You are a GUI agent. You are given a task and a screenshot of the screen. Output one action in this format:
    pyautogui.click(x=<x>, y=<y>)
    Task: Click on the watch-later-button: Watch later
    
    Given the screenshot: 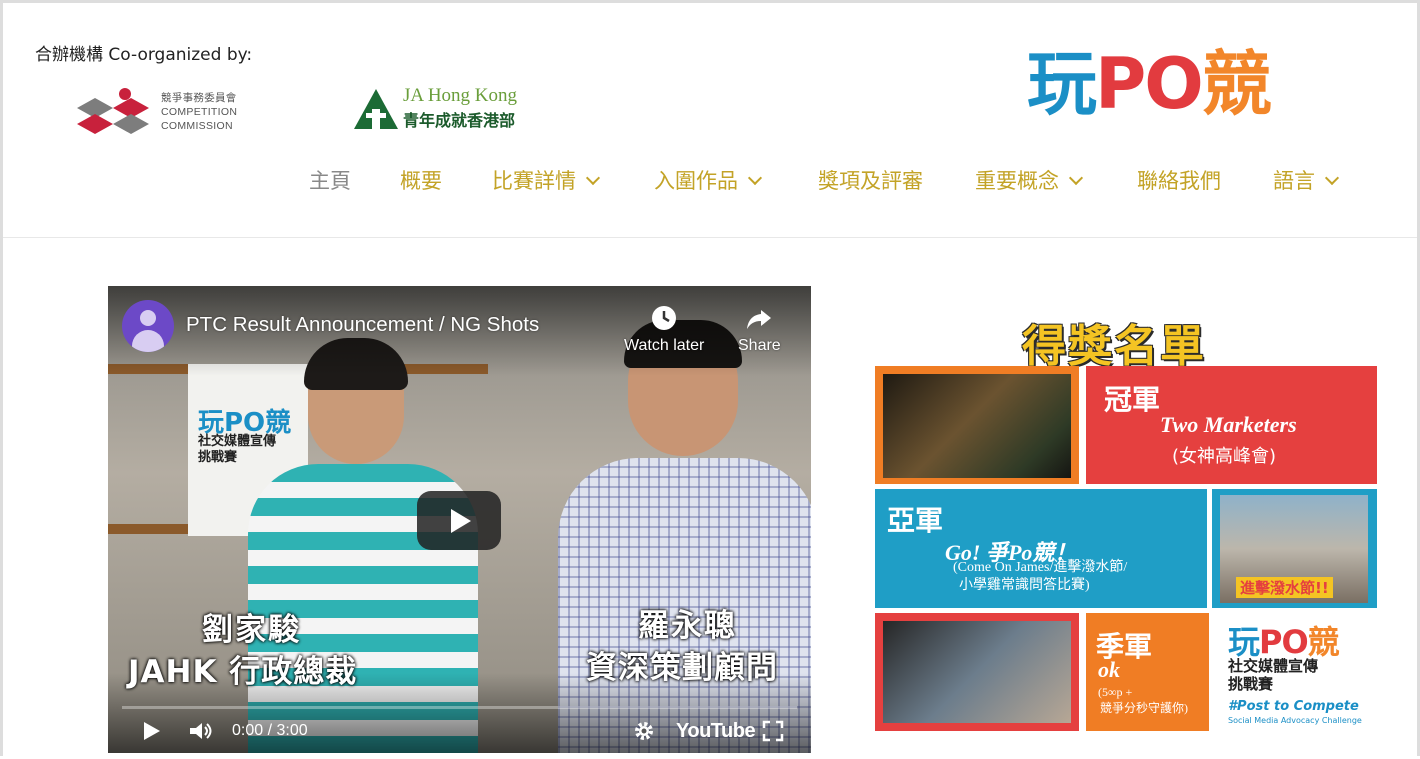 What is the action you would take?
    pyautogui.click(x=664, y=329)
    